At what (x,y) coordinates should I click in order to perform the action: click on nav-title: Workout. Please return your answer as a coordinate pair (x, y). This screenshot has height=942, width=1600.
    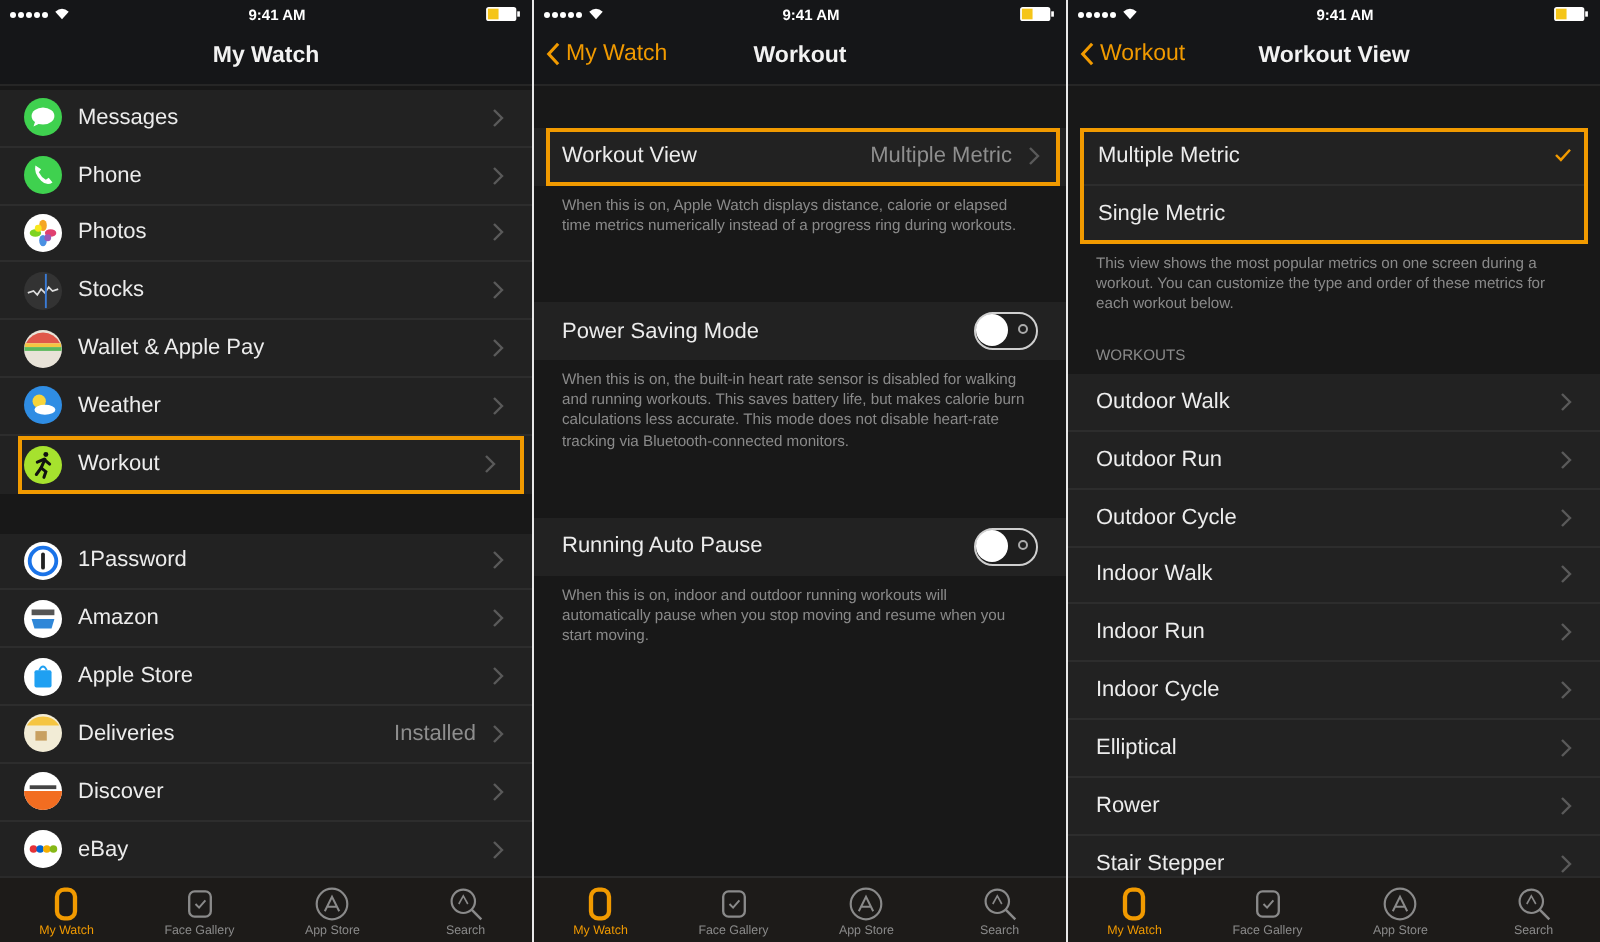
    Looking at the image, I should click on (800, 56).